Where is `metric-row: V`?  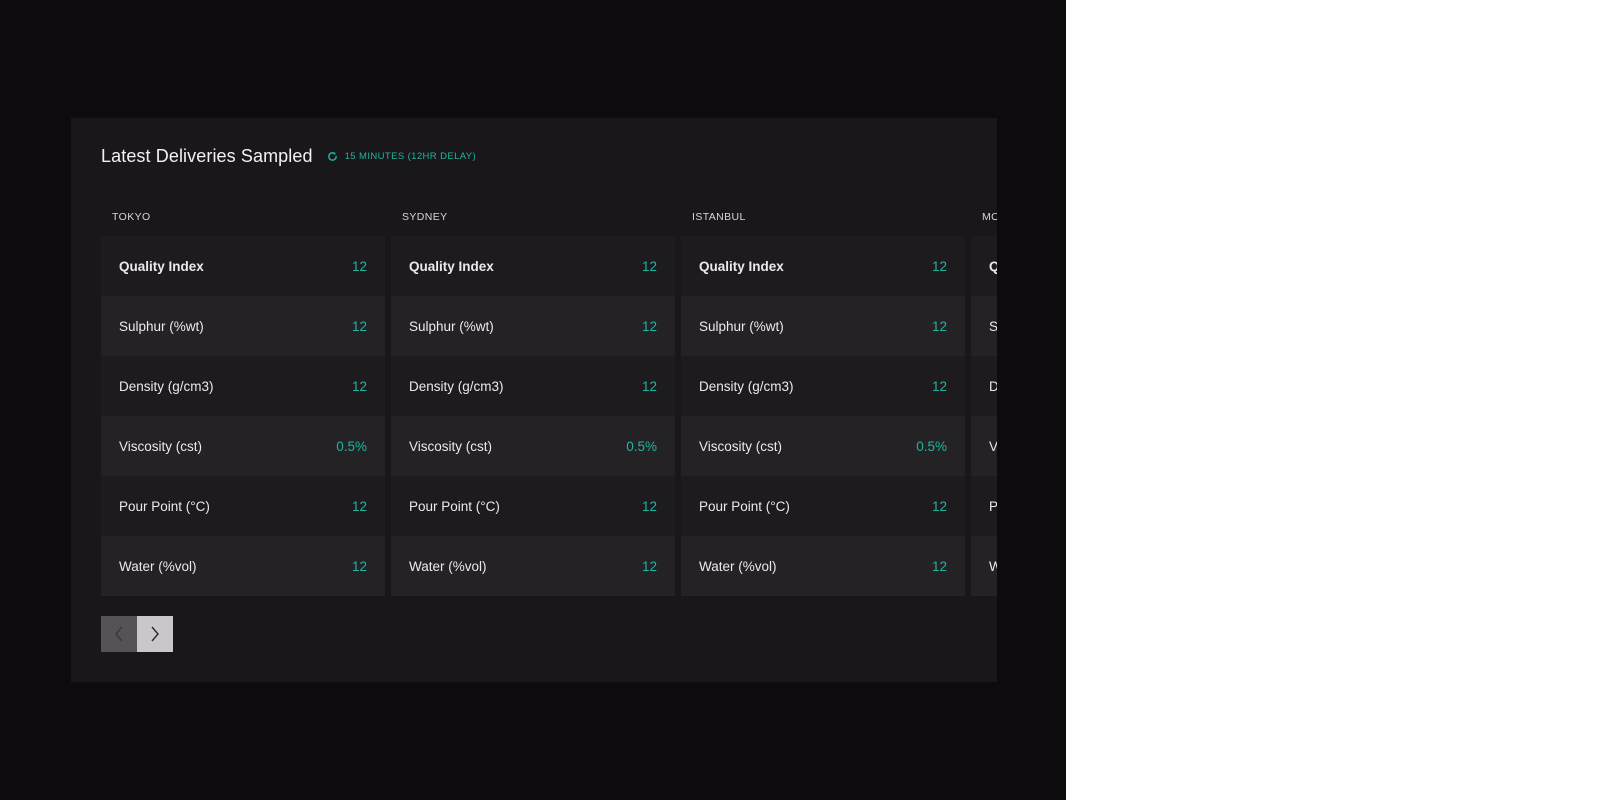
metric-row: V is located at coordinates (984, 446).